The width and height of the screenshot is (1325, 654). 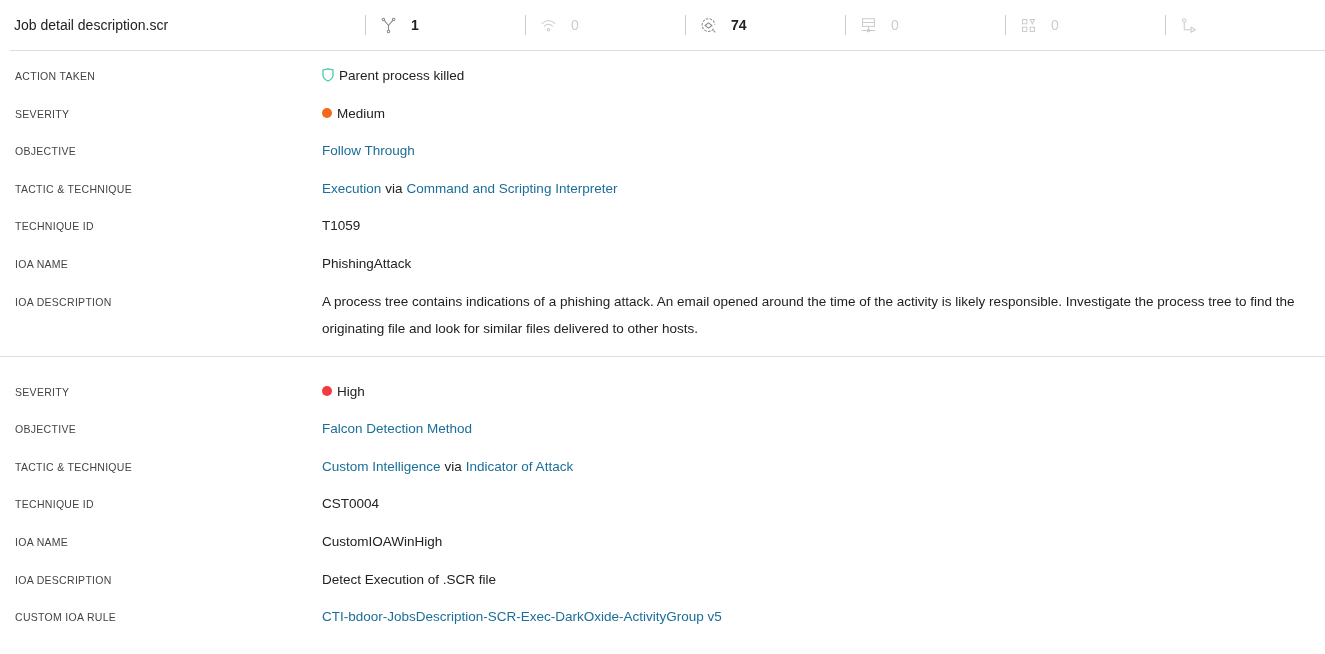 I want to click on link: Command and Scripting Interpreter, so click(x=512, y=188).